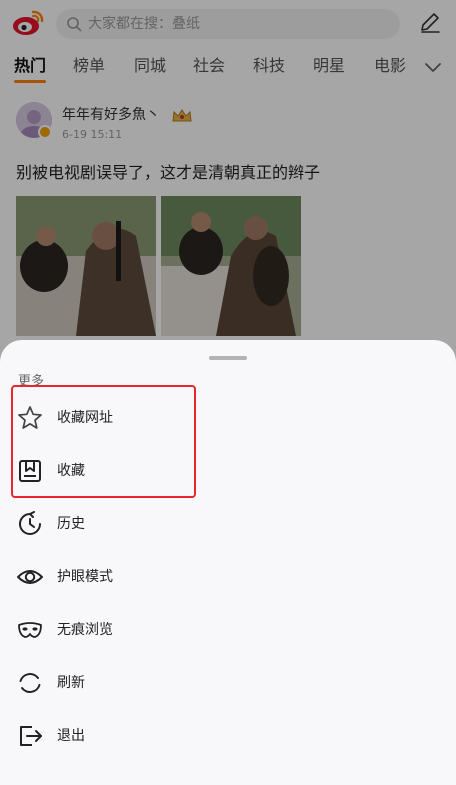 This screenshot has height=785, width=456. What do you see at coordinates (85, 577) in the screenshot?
I see `menu-item-label: 护眼模式` at bounding box center [85, 577].